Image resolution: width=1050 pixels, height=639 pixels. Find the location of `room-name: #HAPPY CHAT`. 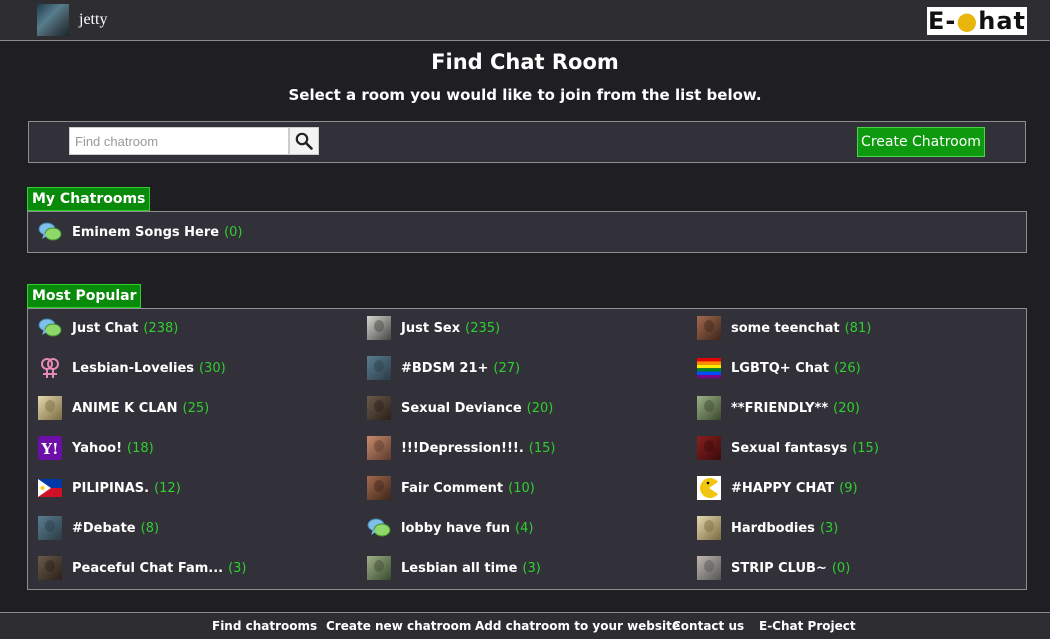

room-name: #HAPPY CHAT is located at coordinates (782, 488).